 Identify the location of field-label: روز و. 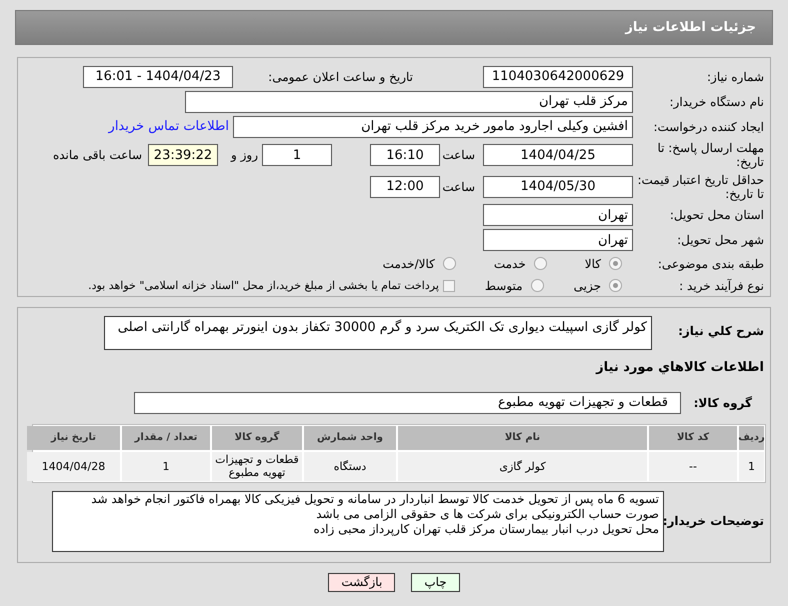
(244, 155).